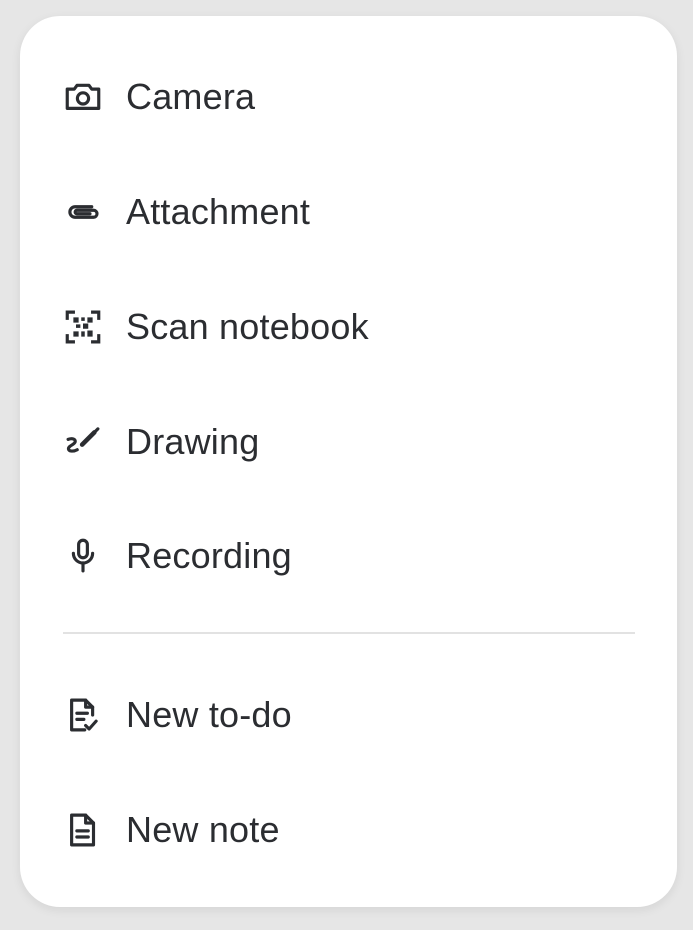 The image size is (693, 930). Describe the element at coordinates (348, 212) in the screenshot. I see `menu-item-attachment: Attachment` at that location.